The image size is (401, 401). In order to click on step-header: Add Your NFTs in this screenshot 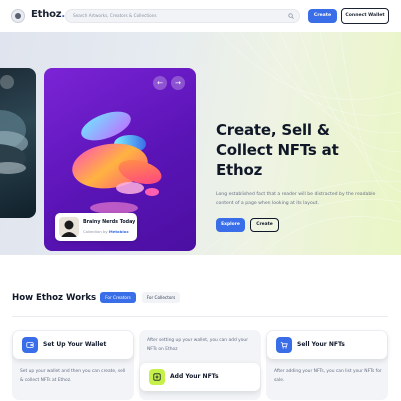, I will do `click(200, 377)`.